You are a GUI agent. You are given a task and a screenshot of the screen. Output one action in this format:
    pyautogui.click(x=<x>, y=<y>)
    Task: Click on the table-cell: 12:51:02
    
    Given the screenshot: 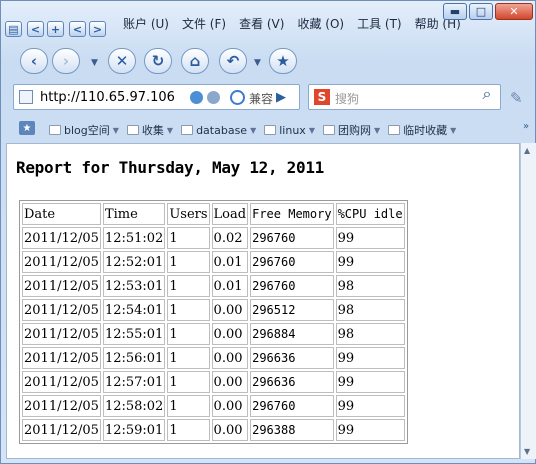 What is the action you would take?
    pyautogui.click(x=134, y=238)
    